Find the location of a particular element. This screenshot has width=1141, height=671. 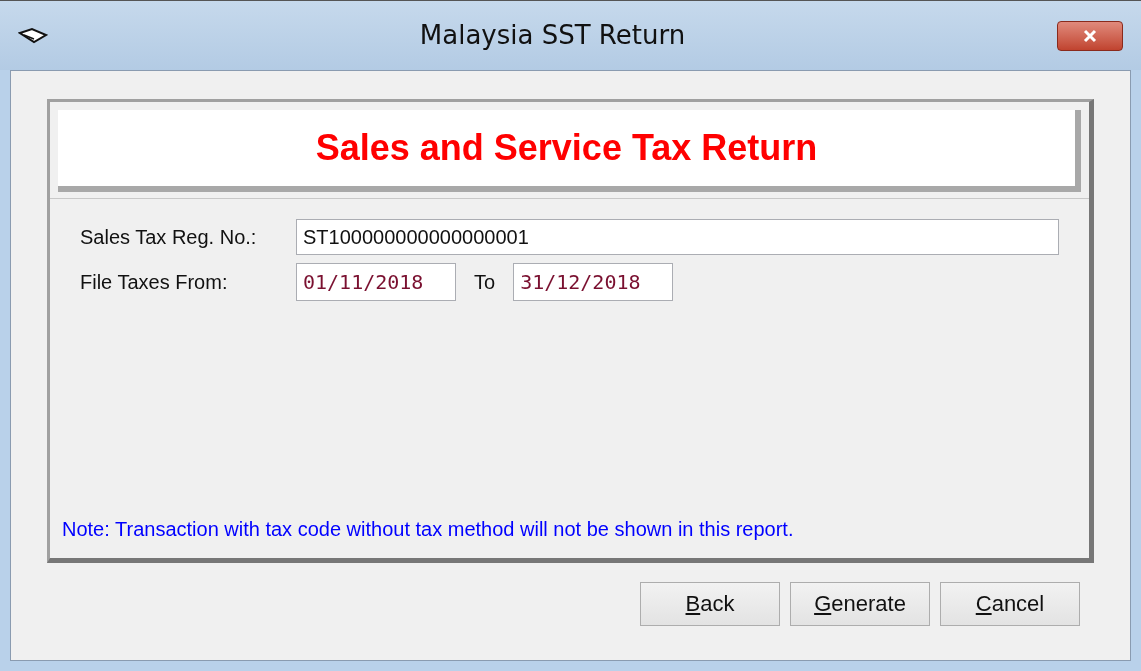

close-button is located at coordinates (1090, 35).